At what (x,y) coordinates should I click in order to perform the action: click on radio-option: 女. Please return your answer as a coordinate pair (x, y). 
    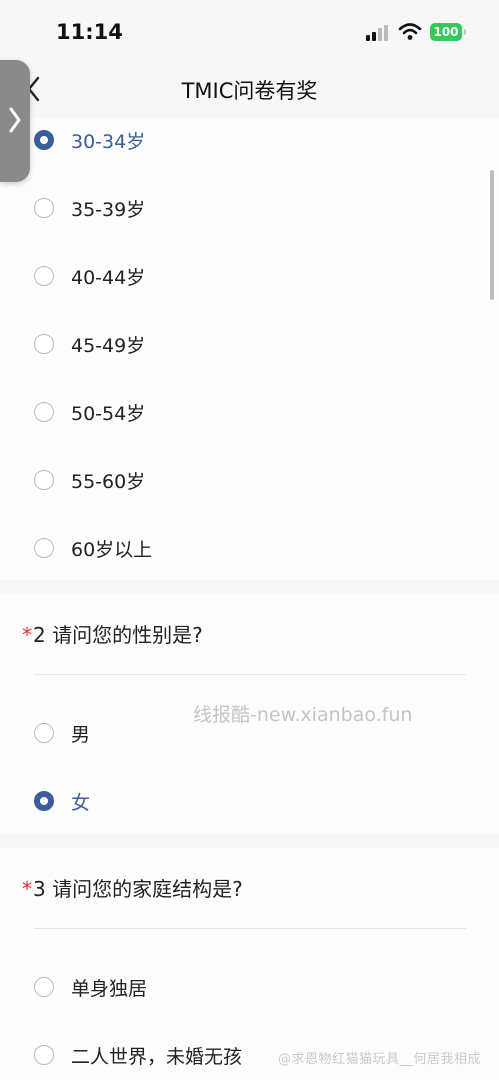
    Looking at the image, I should click on (249, 803).